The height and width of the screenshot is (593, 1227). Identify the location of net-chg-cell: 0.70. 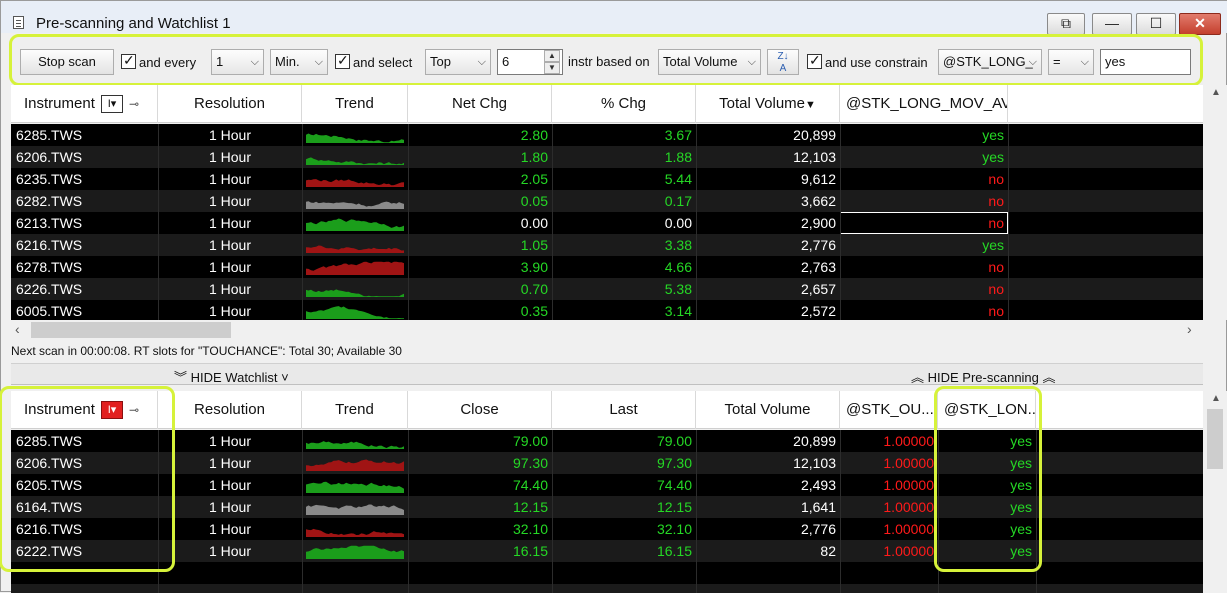
(534, 289).